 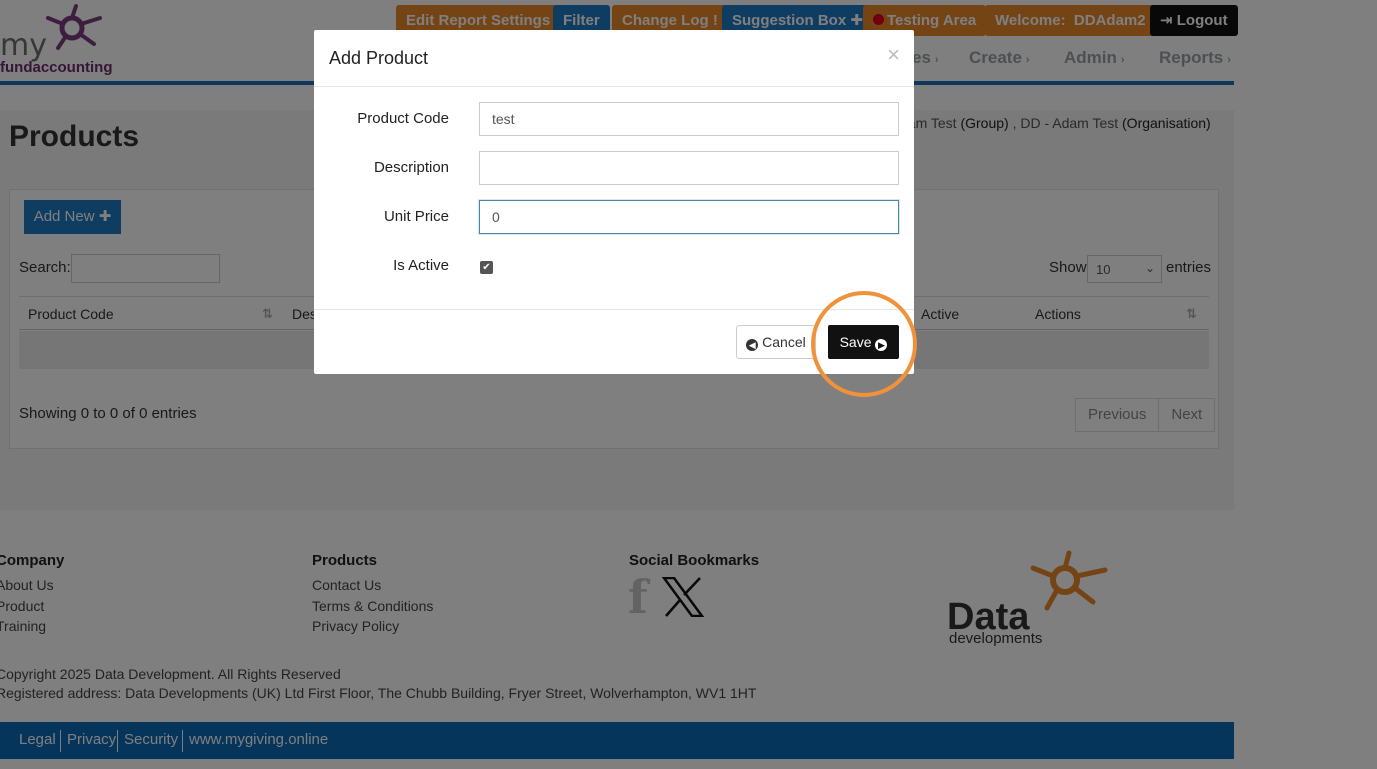 I want to click on description-input, so click(x=689, y=168).